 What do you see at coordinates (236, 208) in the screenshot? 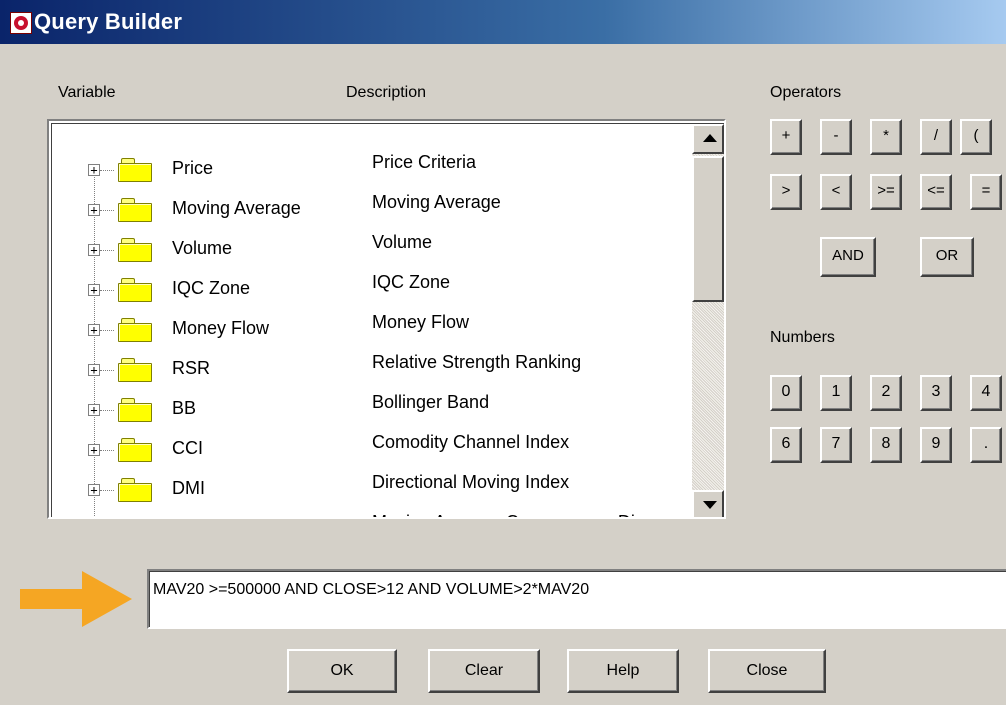
I see `variable-name: Moving Average` at bounding box center [236, 208].